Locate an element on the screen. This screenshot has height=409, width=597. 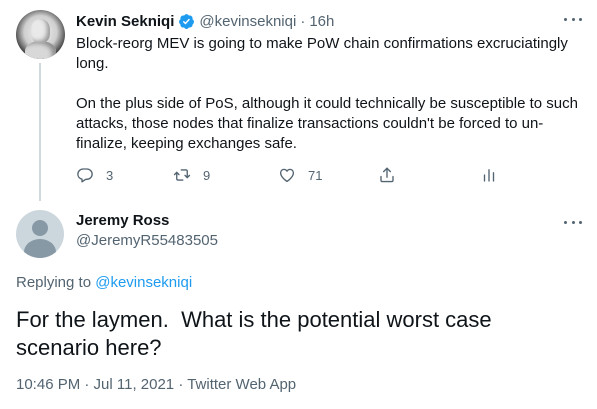
like-count: 71 is located at coordinates (315, 175).